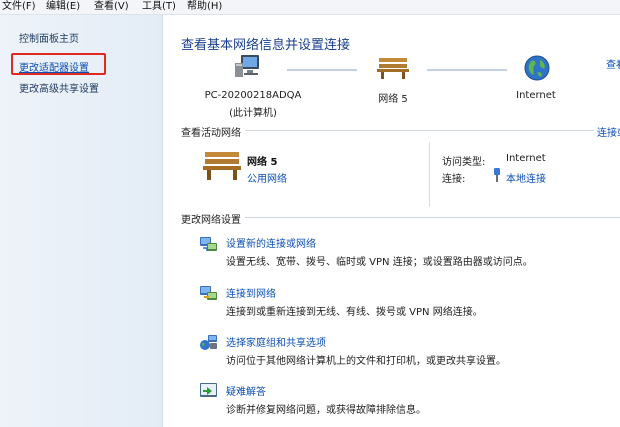 The width and height of the screenshot is (620, 427). What do you see at coordinates (607, 131) in the screenshot?
I see `connect-or-disconnect-link: 连接或` at bounding box center [607, 131].